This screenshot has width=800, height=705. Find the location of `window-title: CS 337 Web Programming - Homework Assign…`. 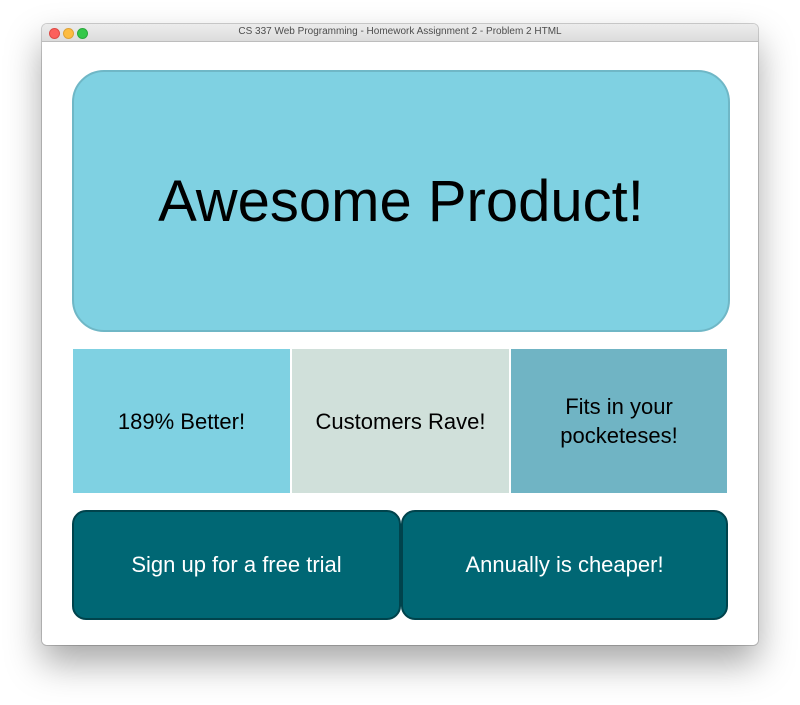

window-title: CS 337 Web Programming - Homework Assign… is located at coordinates (400, 31).